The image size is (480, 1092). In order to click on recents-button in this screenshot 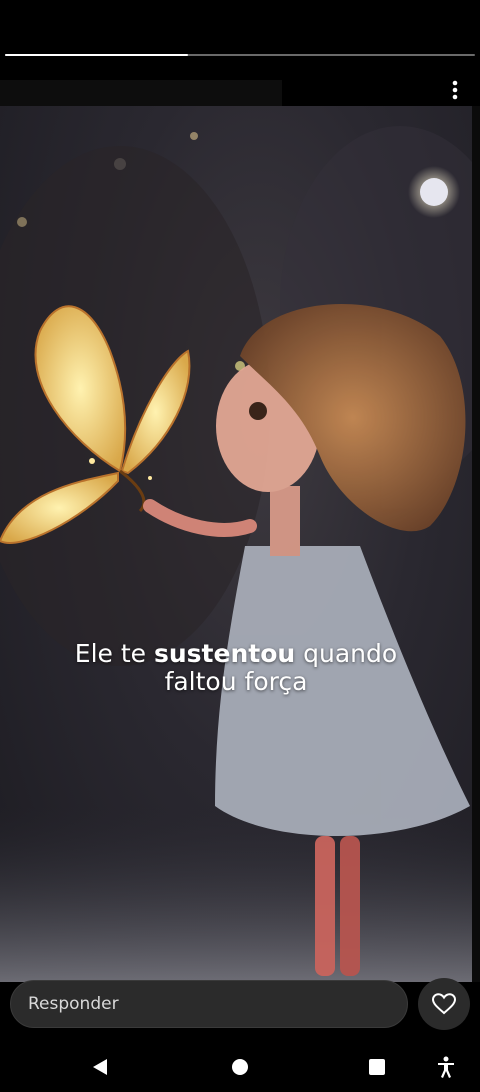, I will do `click(377, 1067)`.